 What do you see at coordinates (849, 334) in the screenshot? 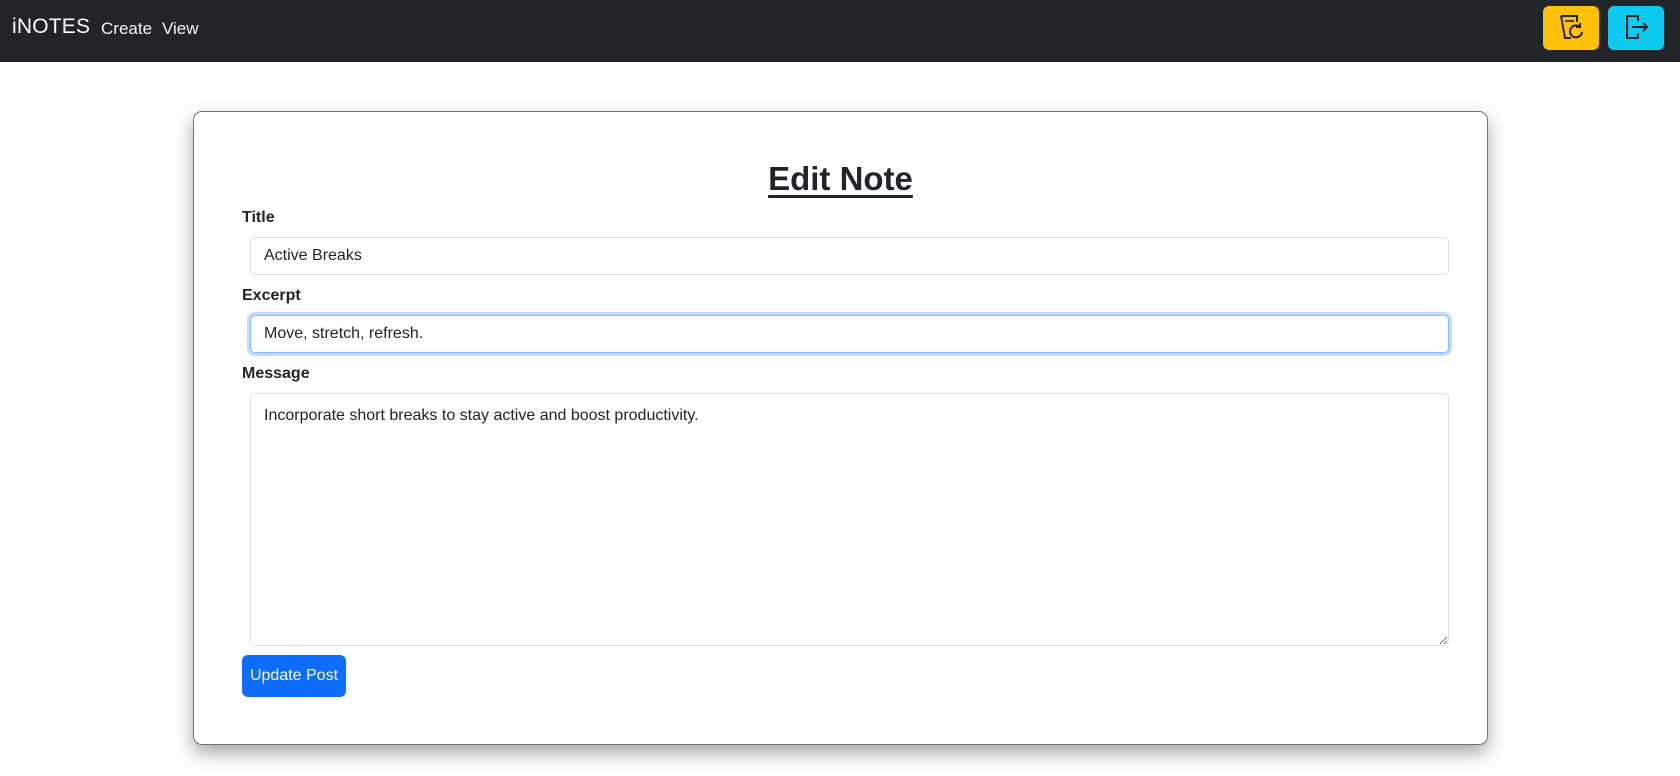
I see `excerpt-input` at bounding box center [849, 334].